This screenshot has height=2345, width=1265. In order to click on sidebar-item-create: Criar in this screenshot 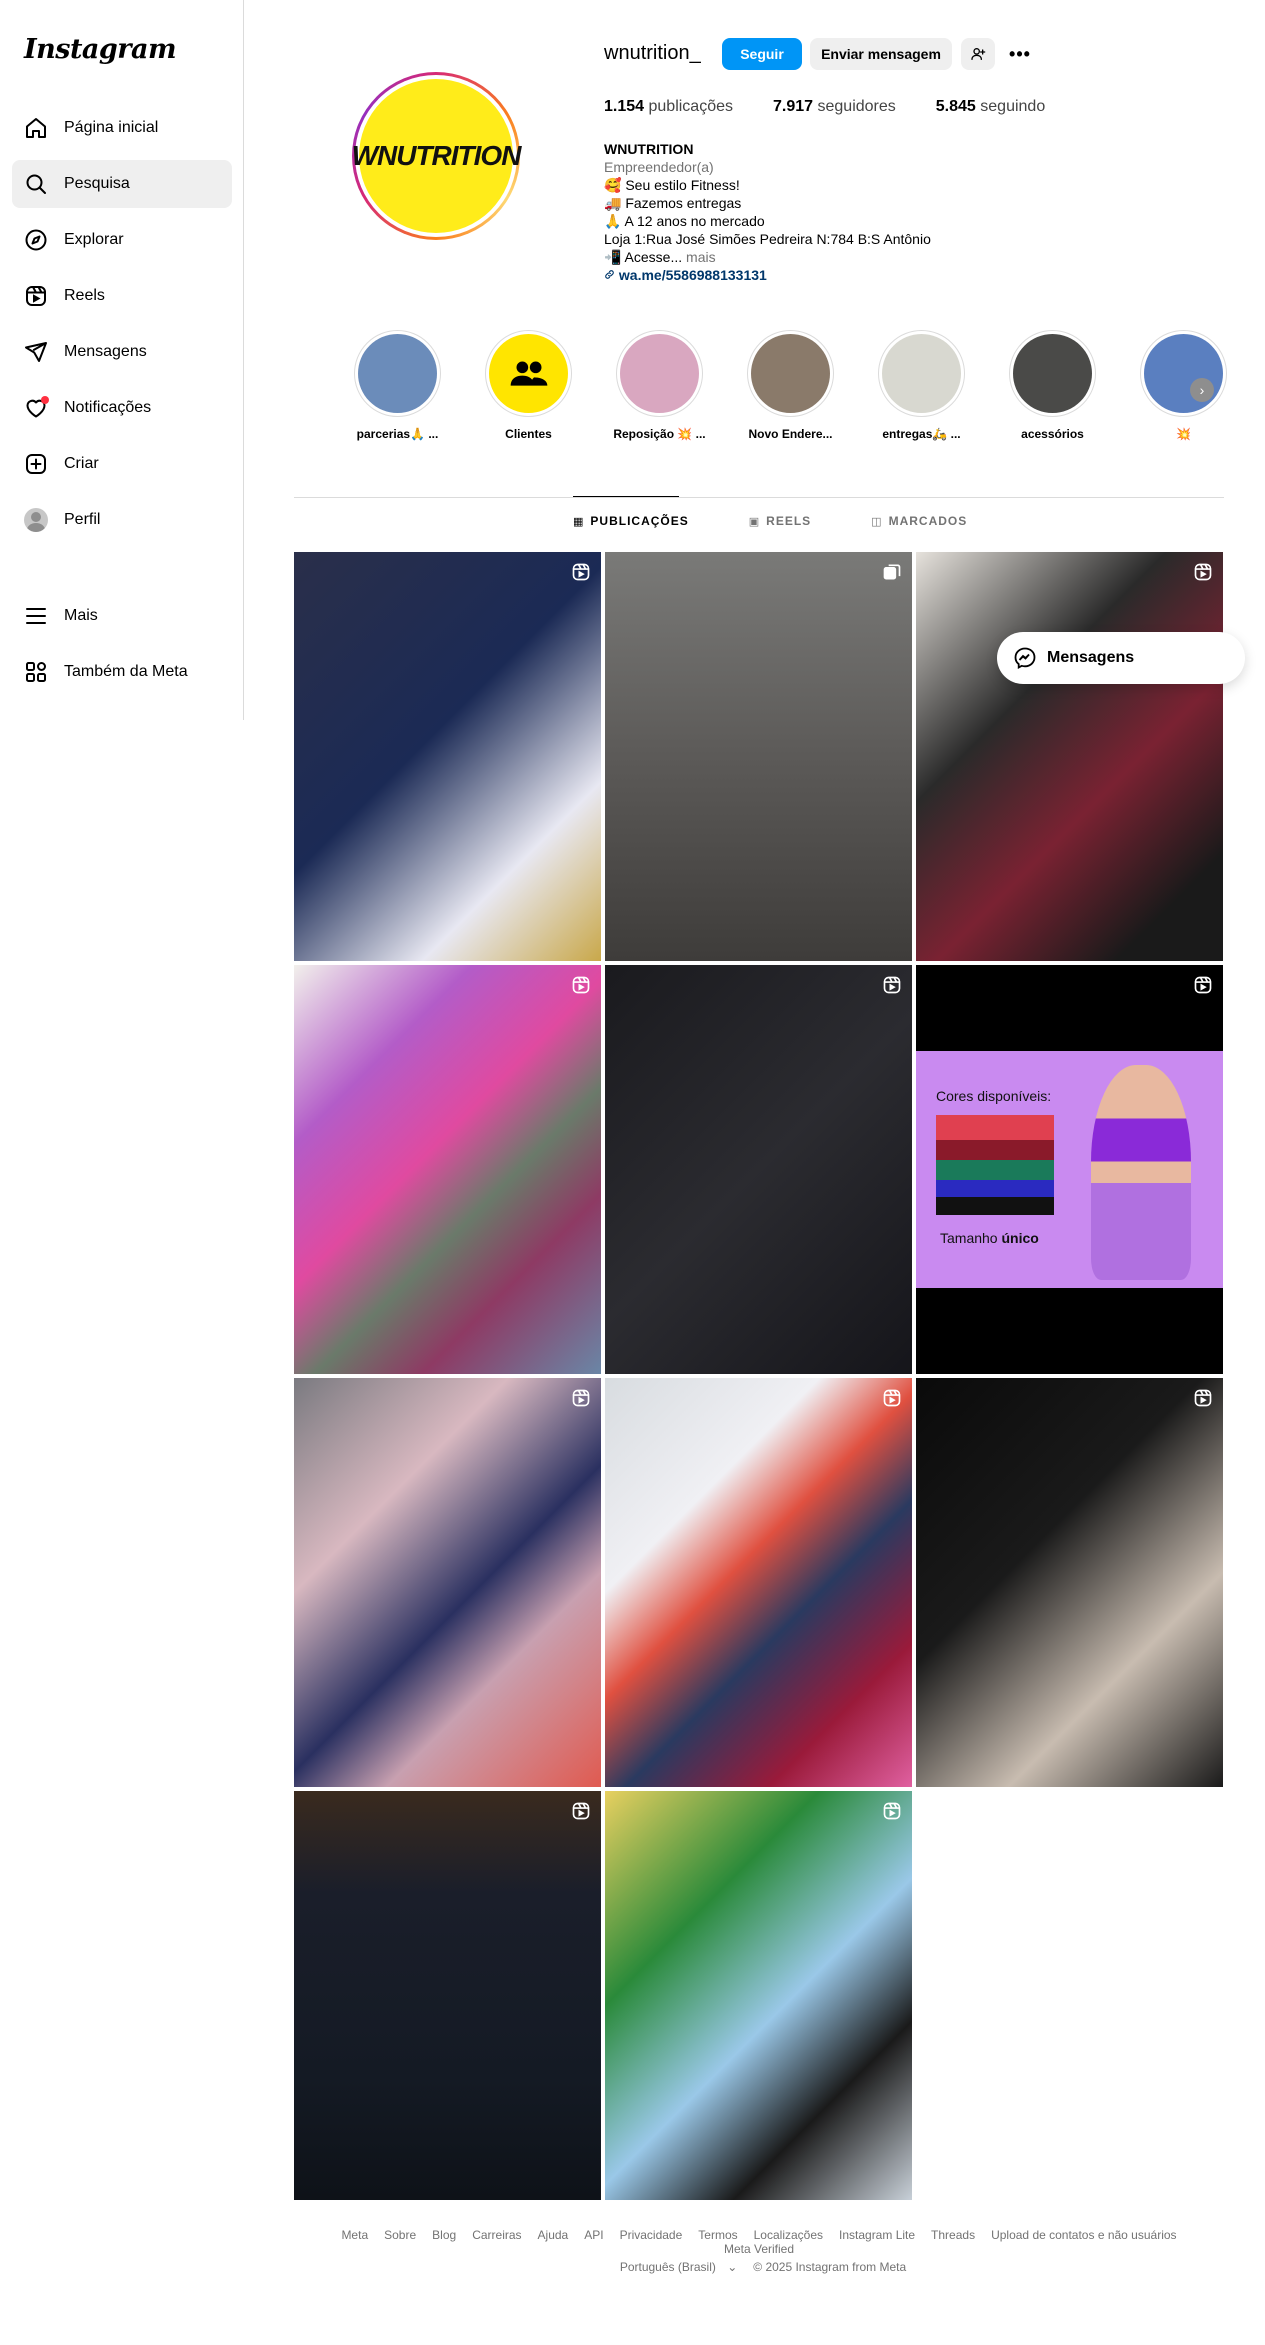, I will do `click(122, 464)`.